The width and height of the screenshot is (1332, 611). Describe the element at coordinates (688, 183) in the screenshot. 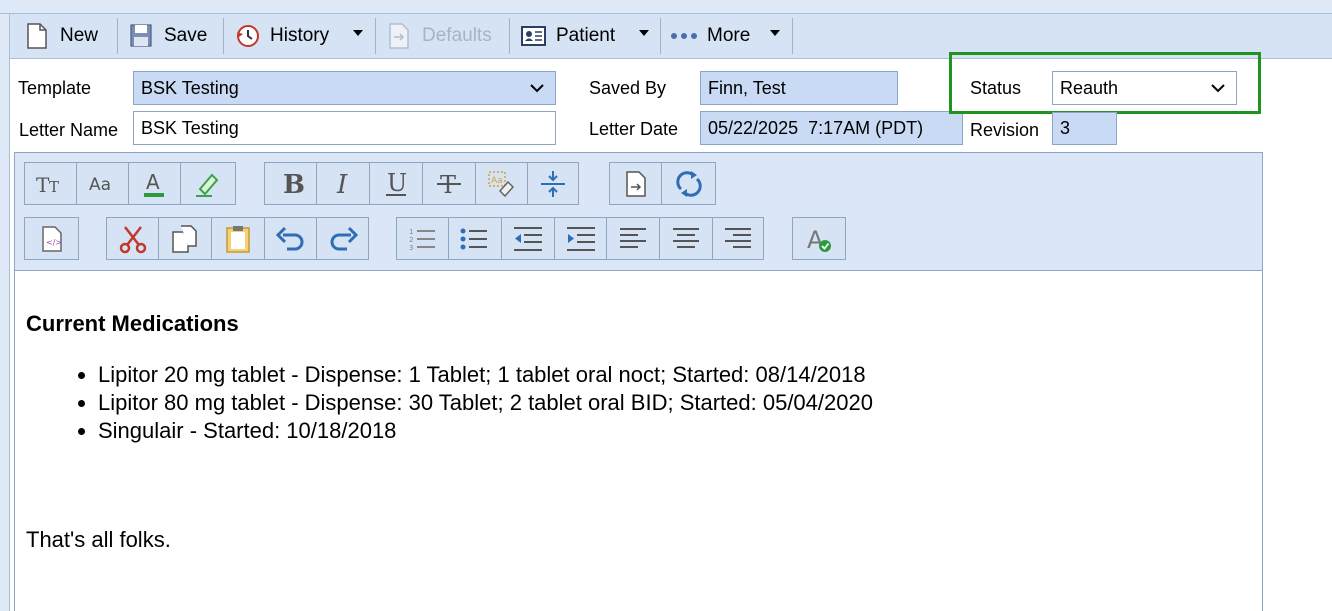

I see `refresh-button` at that location.